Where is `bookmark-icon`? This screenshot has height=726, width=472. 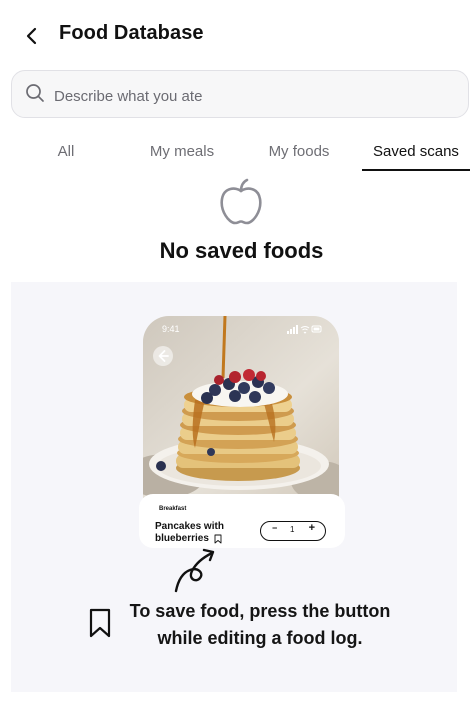 bookmark-icon is located at coordinates (100, 623).